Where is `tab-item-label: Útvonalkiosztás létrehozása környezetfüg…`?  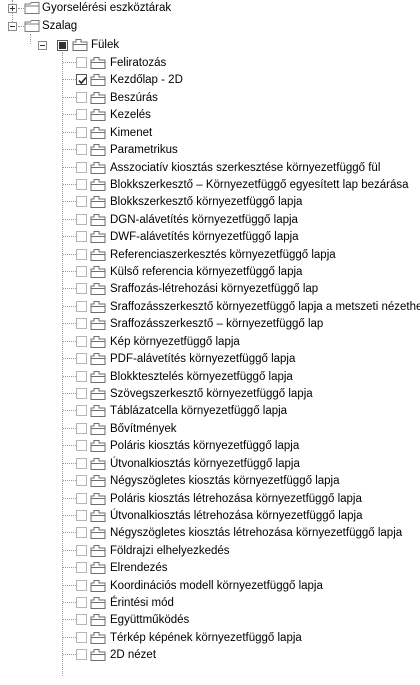
tab-item-label: Útvonalkiosztás létrehozása környezetfüg… is located at coordinates (236, 516).